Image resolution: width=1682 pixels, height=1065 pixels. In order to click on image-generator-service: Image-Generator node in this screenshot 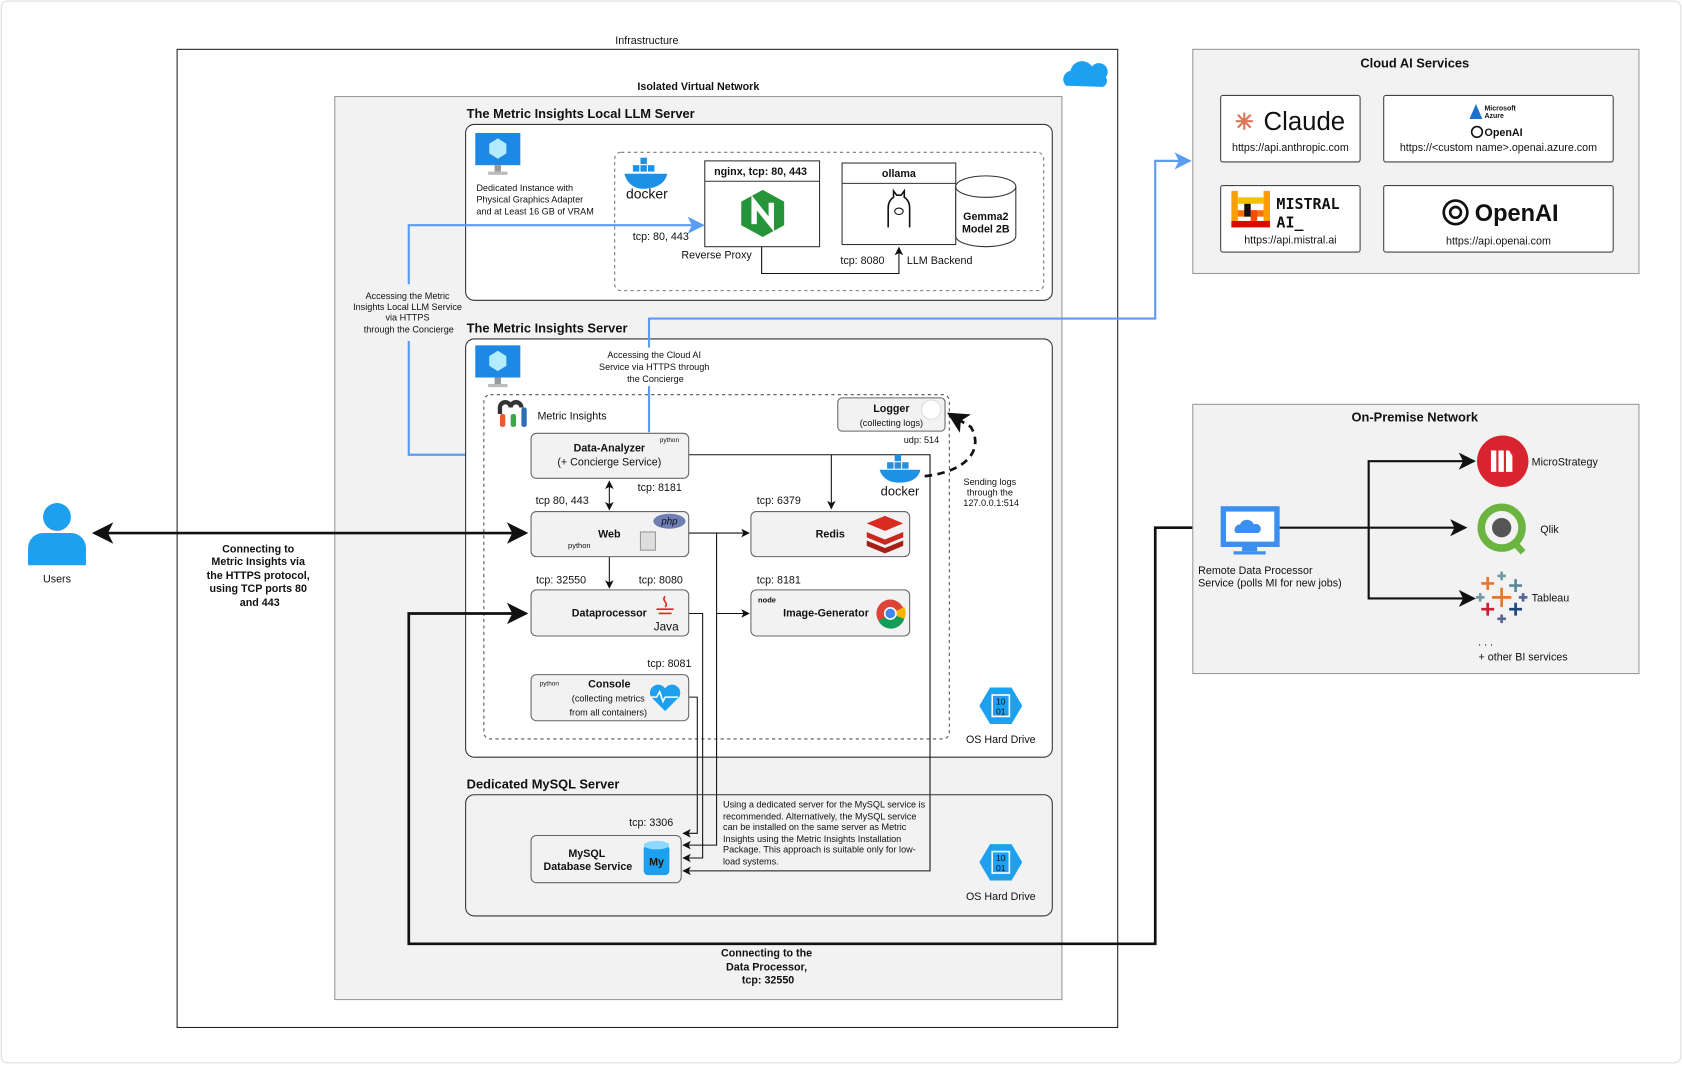, I will do `click(830, 613)`.